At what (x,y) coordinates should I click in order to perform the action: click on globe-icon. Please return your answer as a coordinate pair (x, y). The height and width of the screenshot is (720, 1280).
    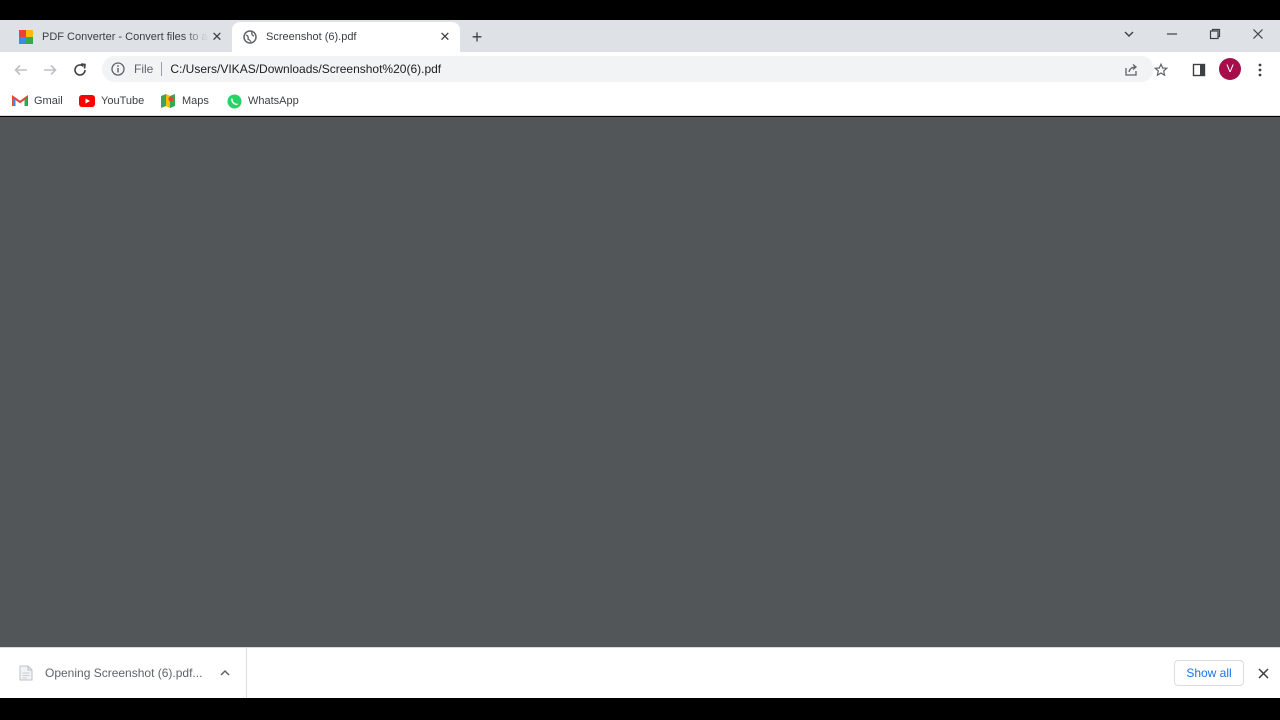
    Looking at the image, I should click on (250, 37).